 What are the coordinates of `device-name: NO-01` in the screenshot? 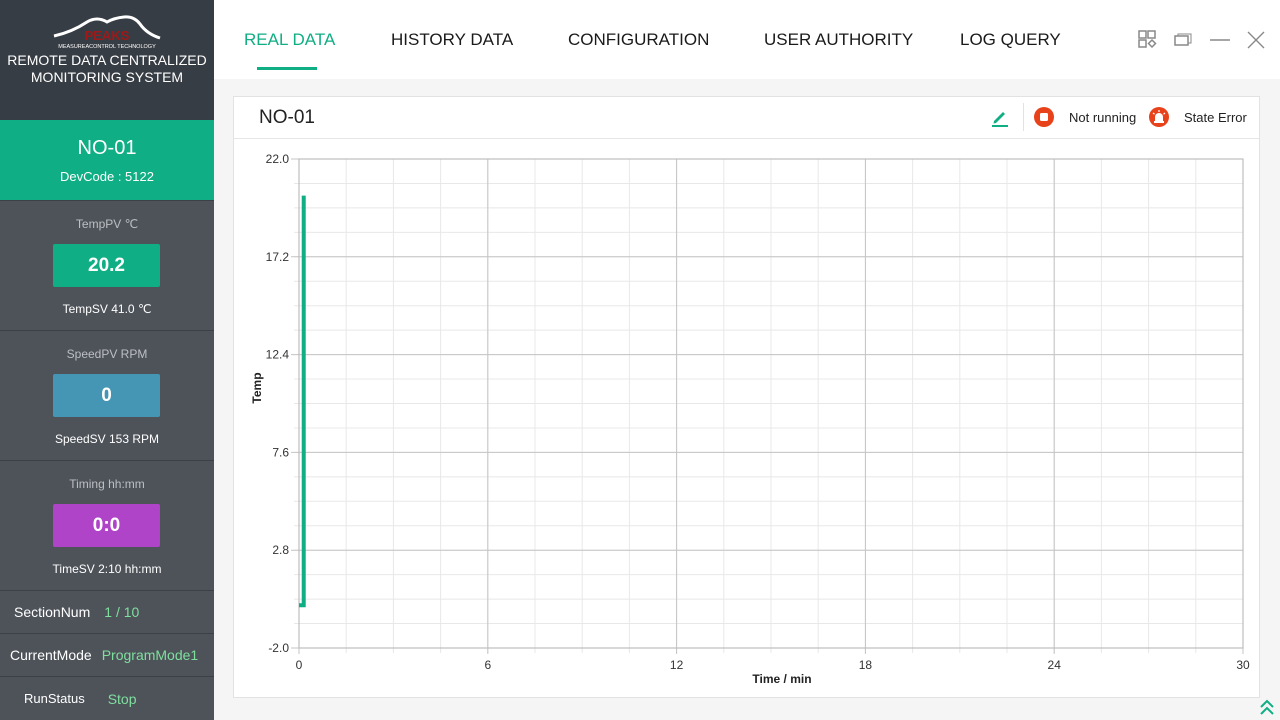 It's located at (107, 148).